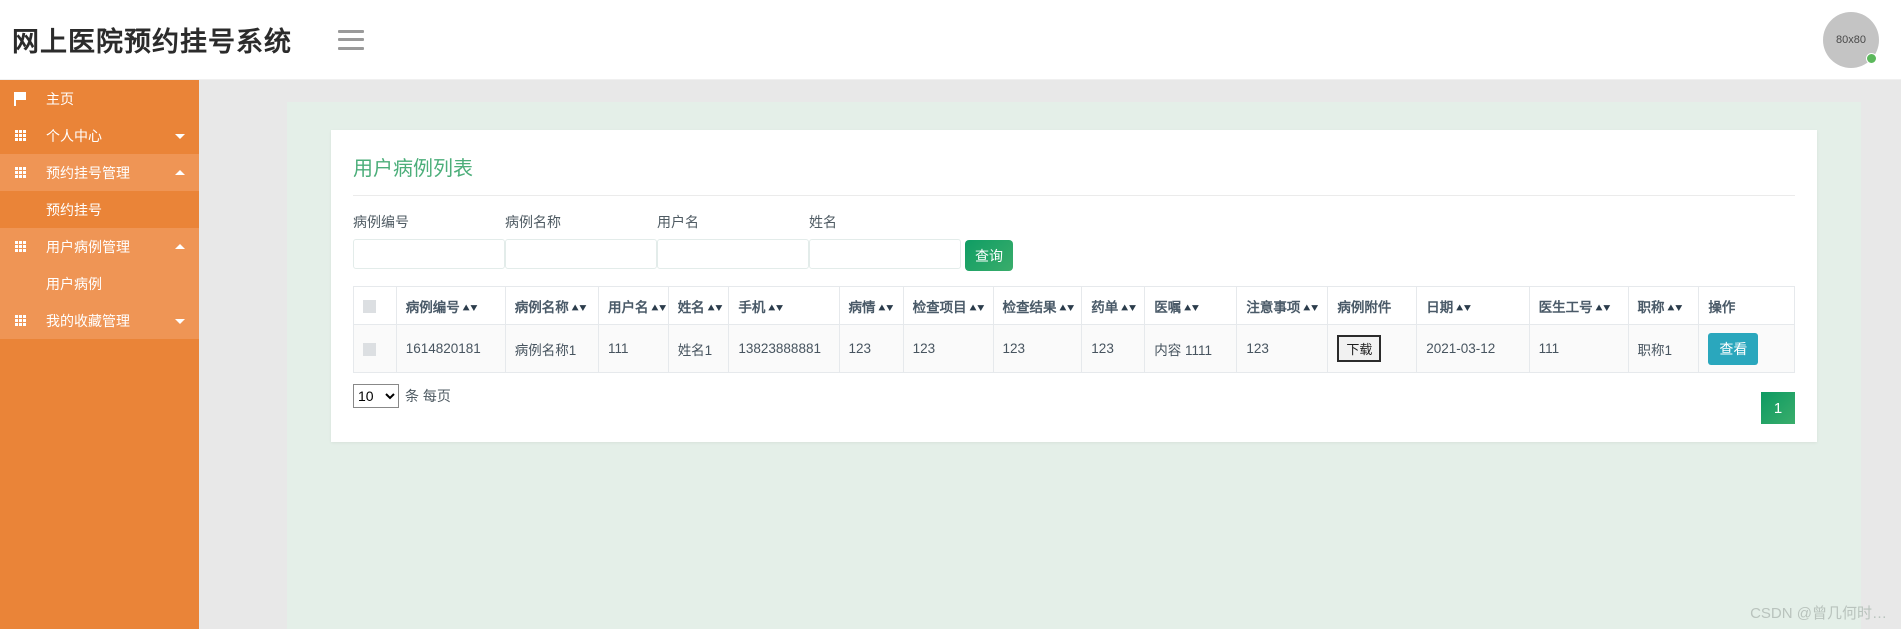  What do you see at coordinates (950, 40) in the screenshot?
I see `top-header-bar: 网上医院预约挂号系统 80x80` at bounding box center [950, 40].